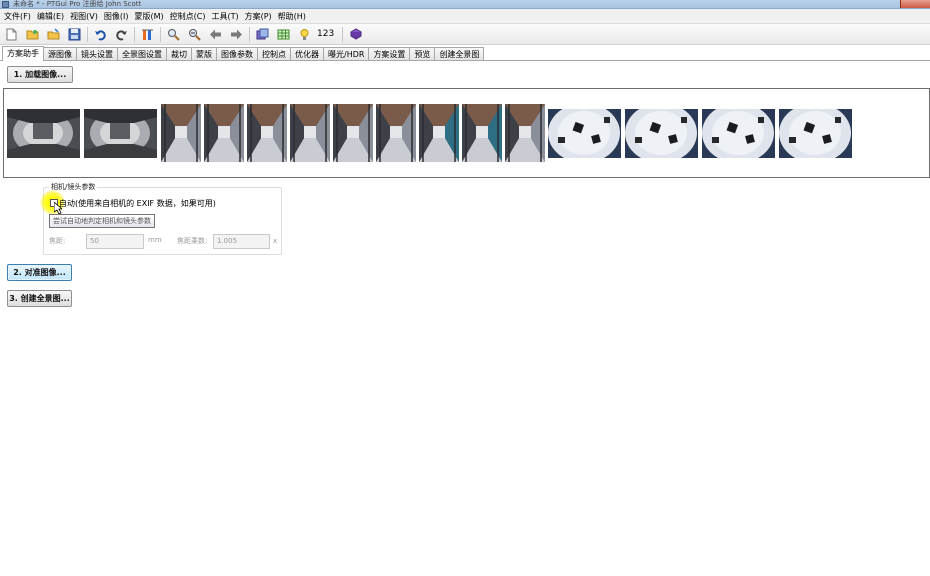 The width and height of the screenshot is (930, 576). What do you see at coordinates (52, 16) in the screenshot?
I see `menu-edit: 编辑(E)` at bounding box center [52, 16].